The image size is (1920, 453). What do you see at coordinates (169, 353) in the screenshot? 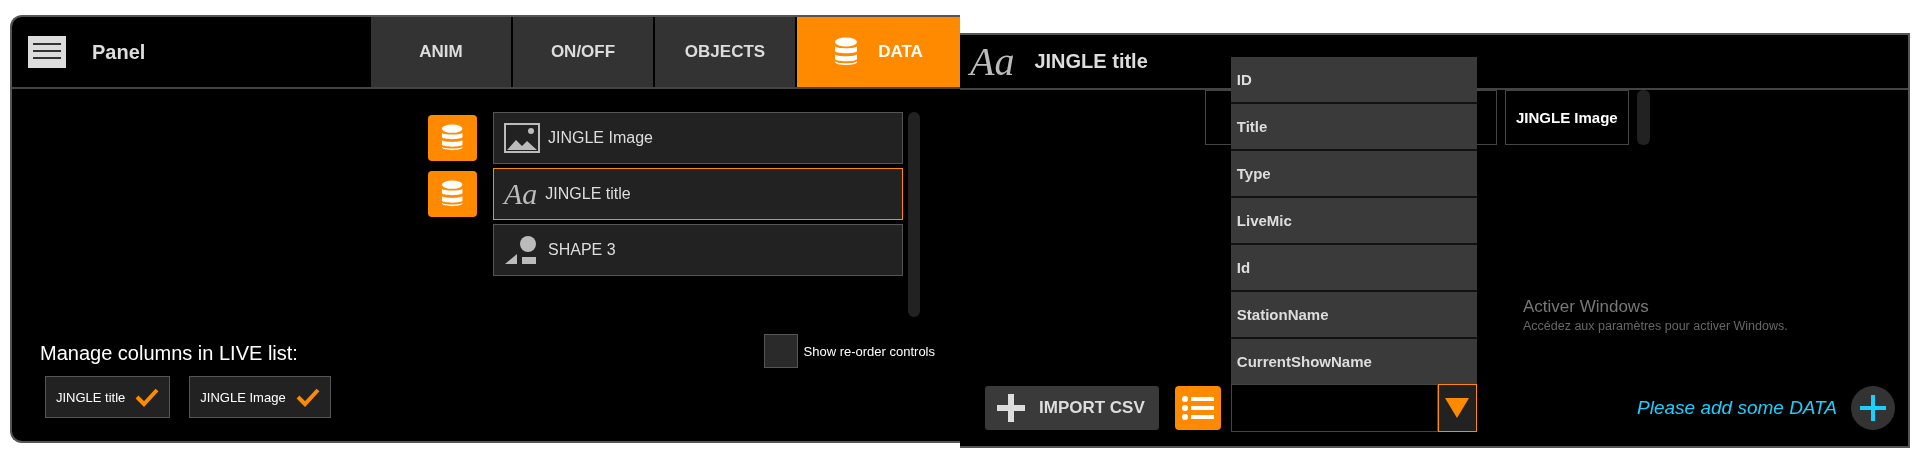
I see `columns-heading: Manage columns in LIVE list:` at bounding box center [169, 353].